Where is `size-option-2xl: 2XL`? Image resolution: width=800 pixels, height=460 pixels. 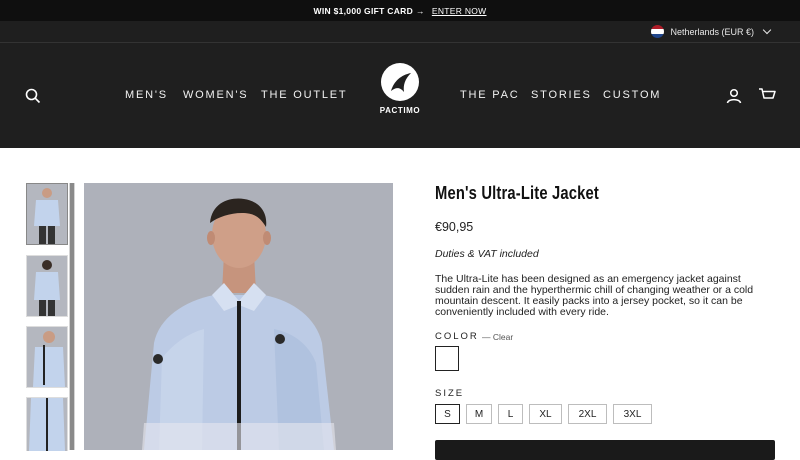 size-option-2xl: 2XL is located at coordinates (587, 414).